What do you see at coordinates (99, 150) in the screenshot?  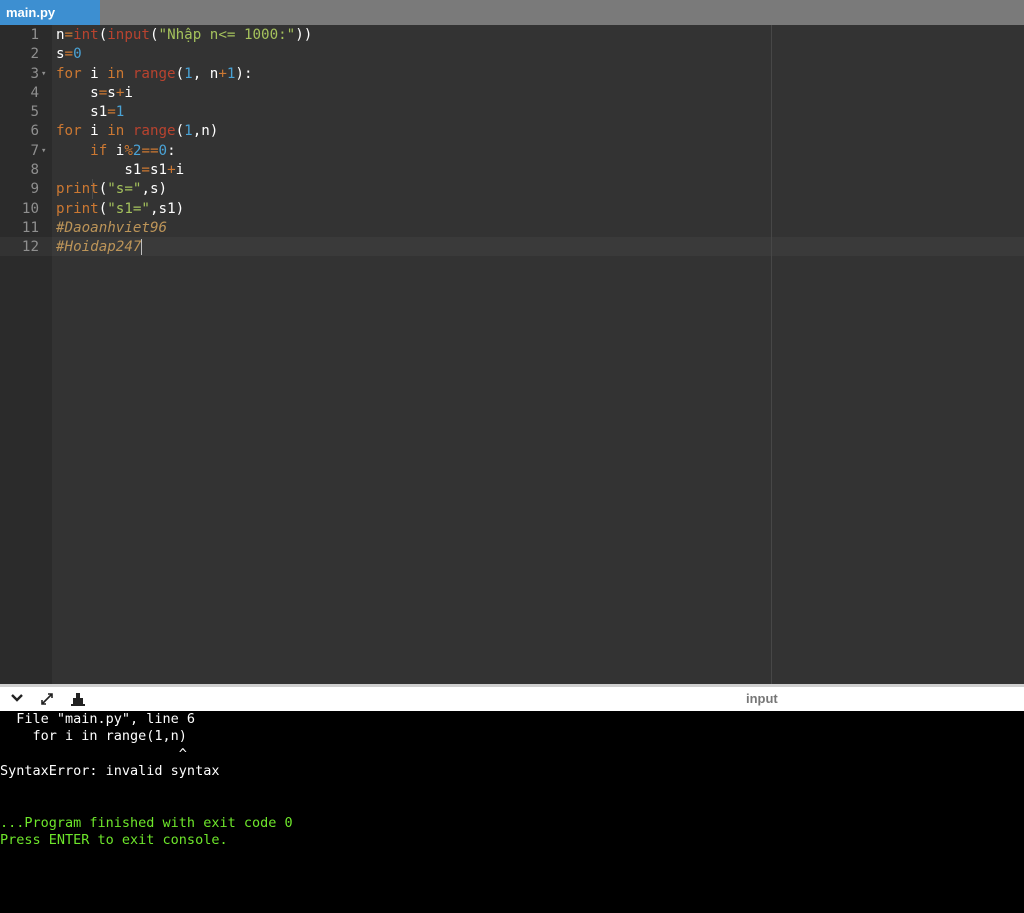 I see `code-token: if` at bounding box center [99, 150].